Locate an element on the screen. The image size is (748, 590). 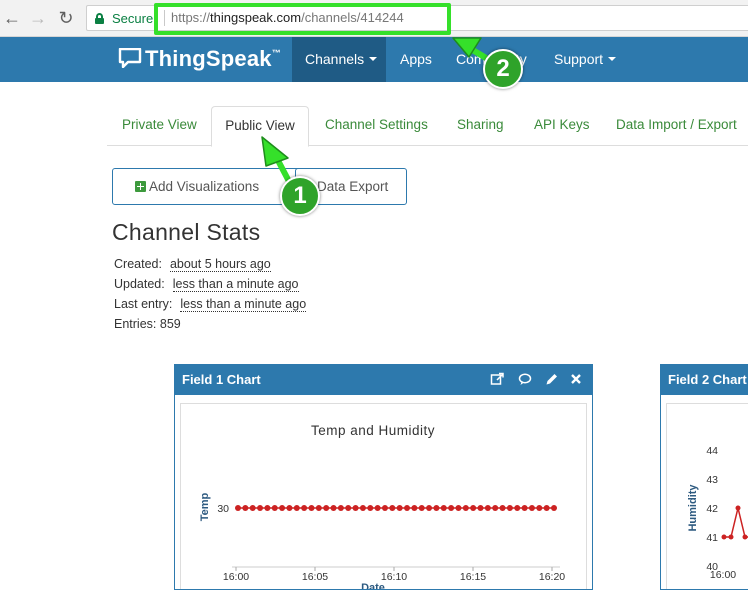
forward-arrow-icon: → is located at coordinates (38, 18).